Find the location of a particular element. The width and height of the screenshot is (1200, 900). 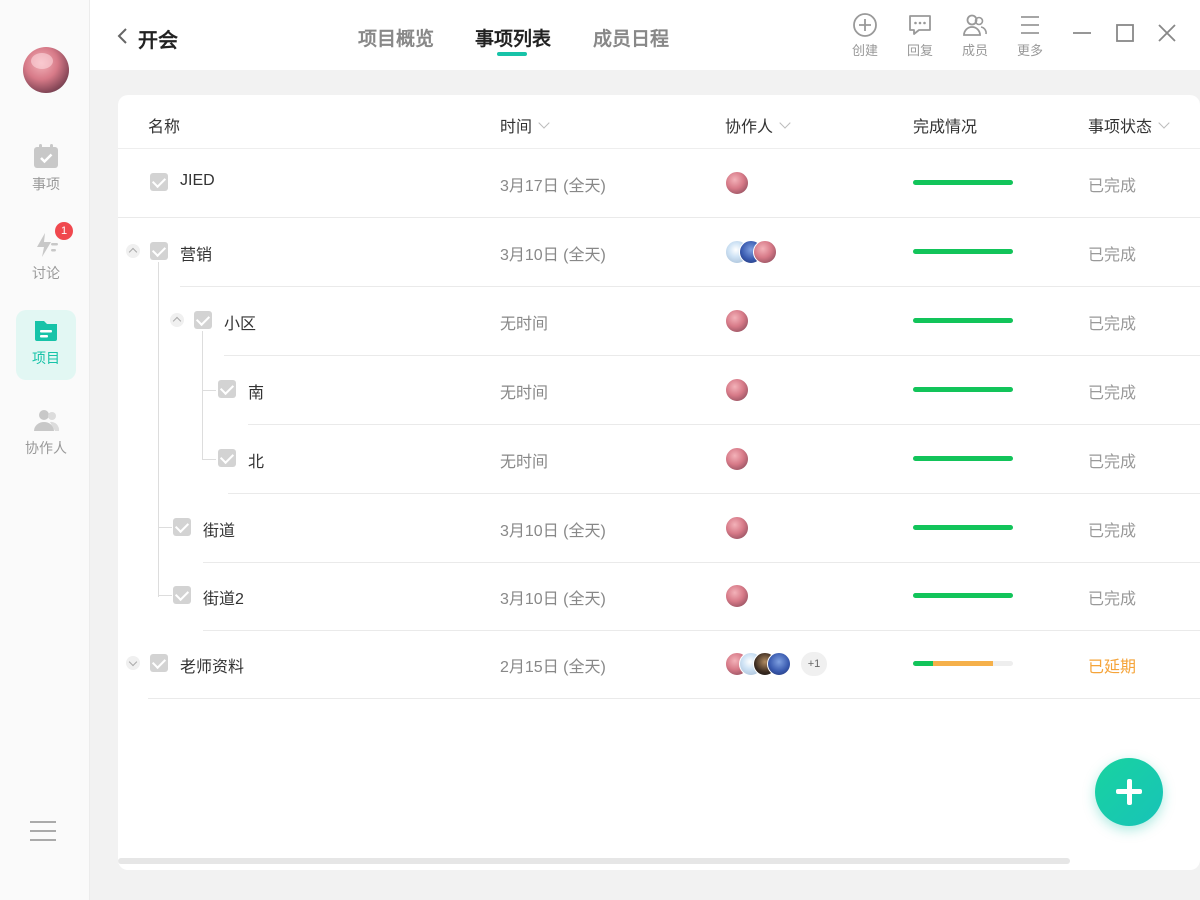

sidebar-item-label: 协作人 is located at coordinates (46, 448).